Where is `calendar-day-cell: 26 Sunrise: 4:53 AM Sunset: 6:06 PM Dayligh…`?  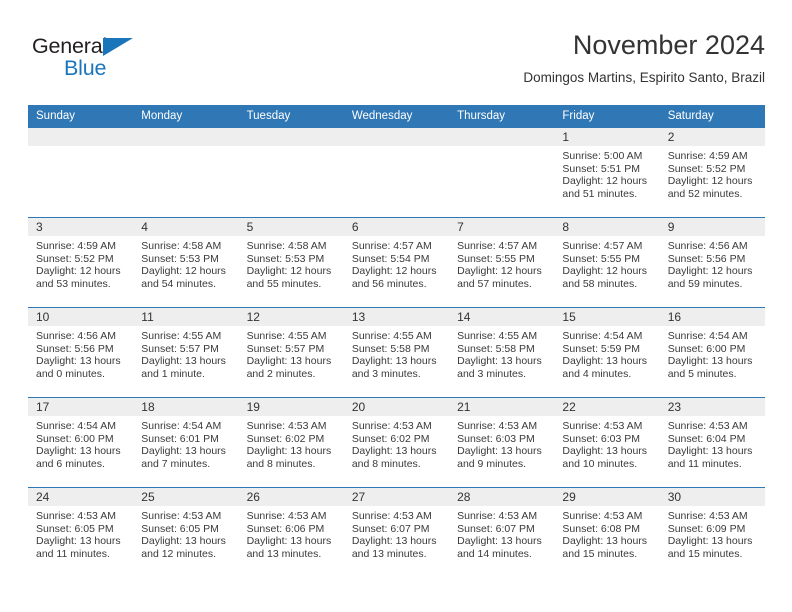 calendar-day-cell: 26 Sunrise: 4:53 AM Sunset: 6:06 PM Dayligh… is located at coordinates (291, 532).